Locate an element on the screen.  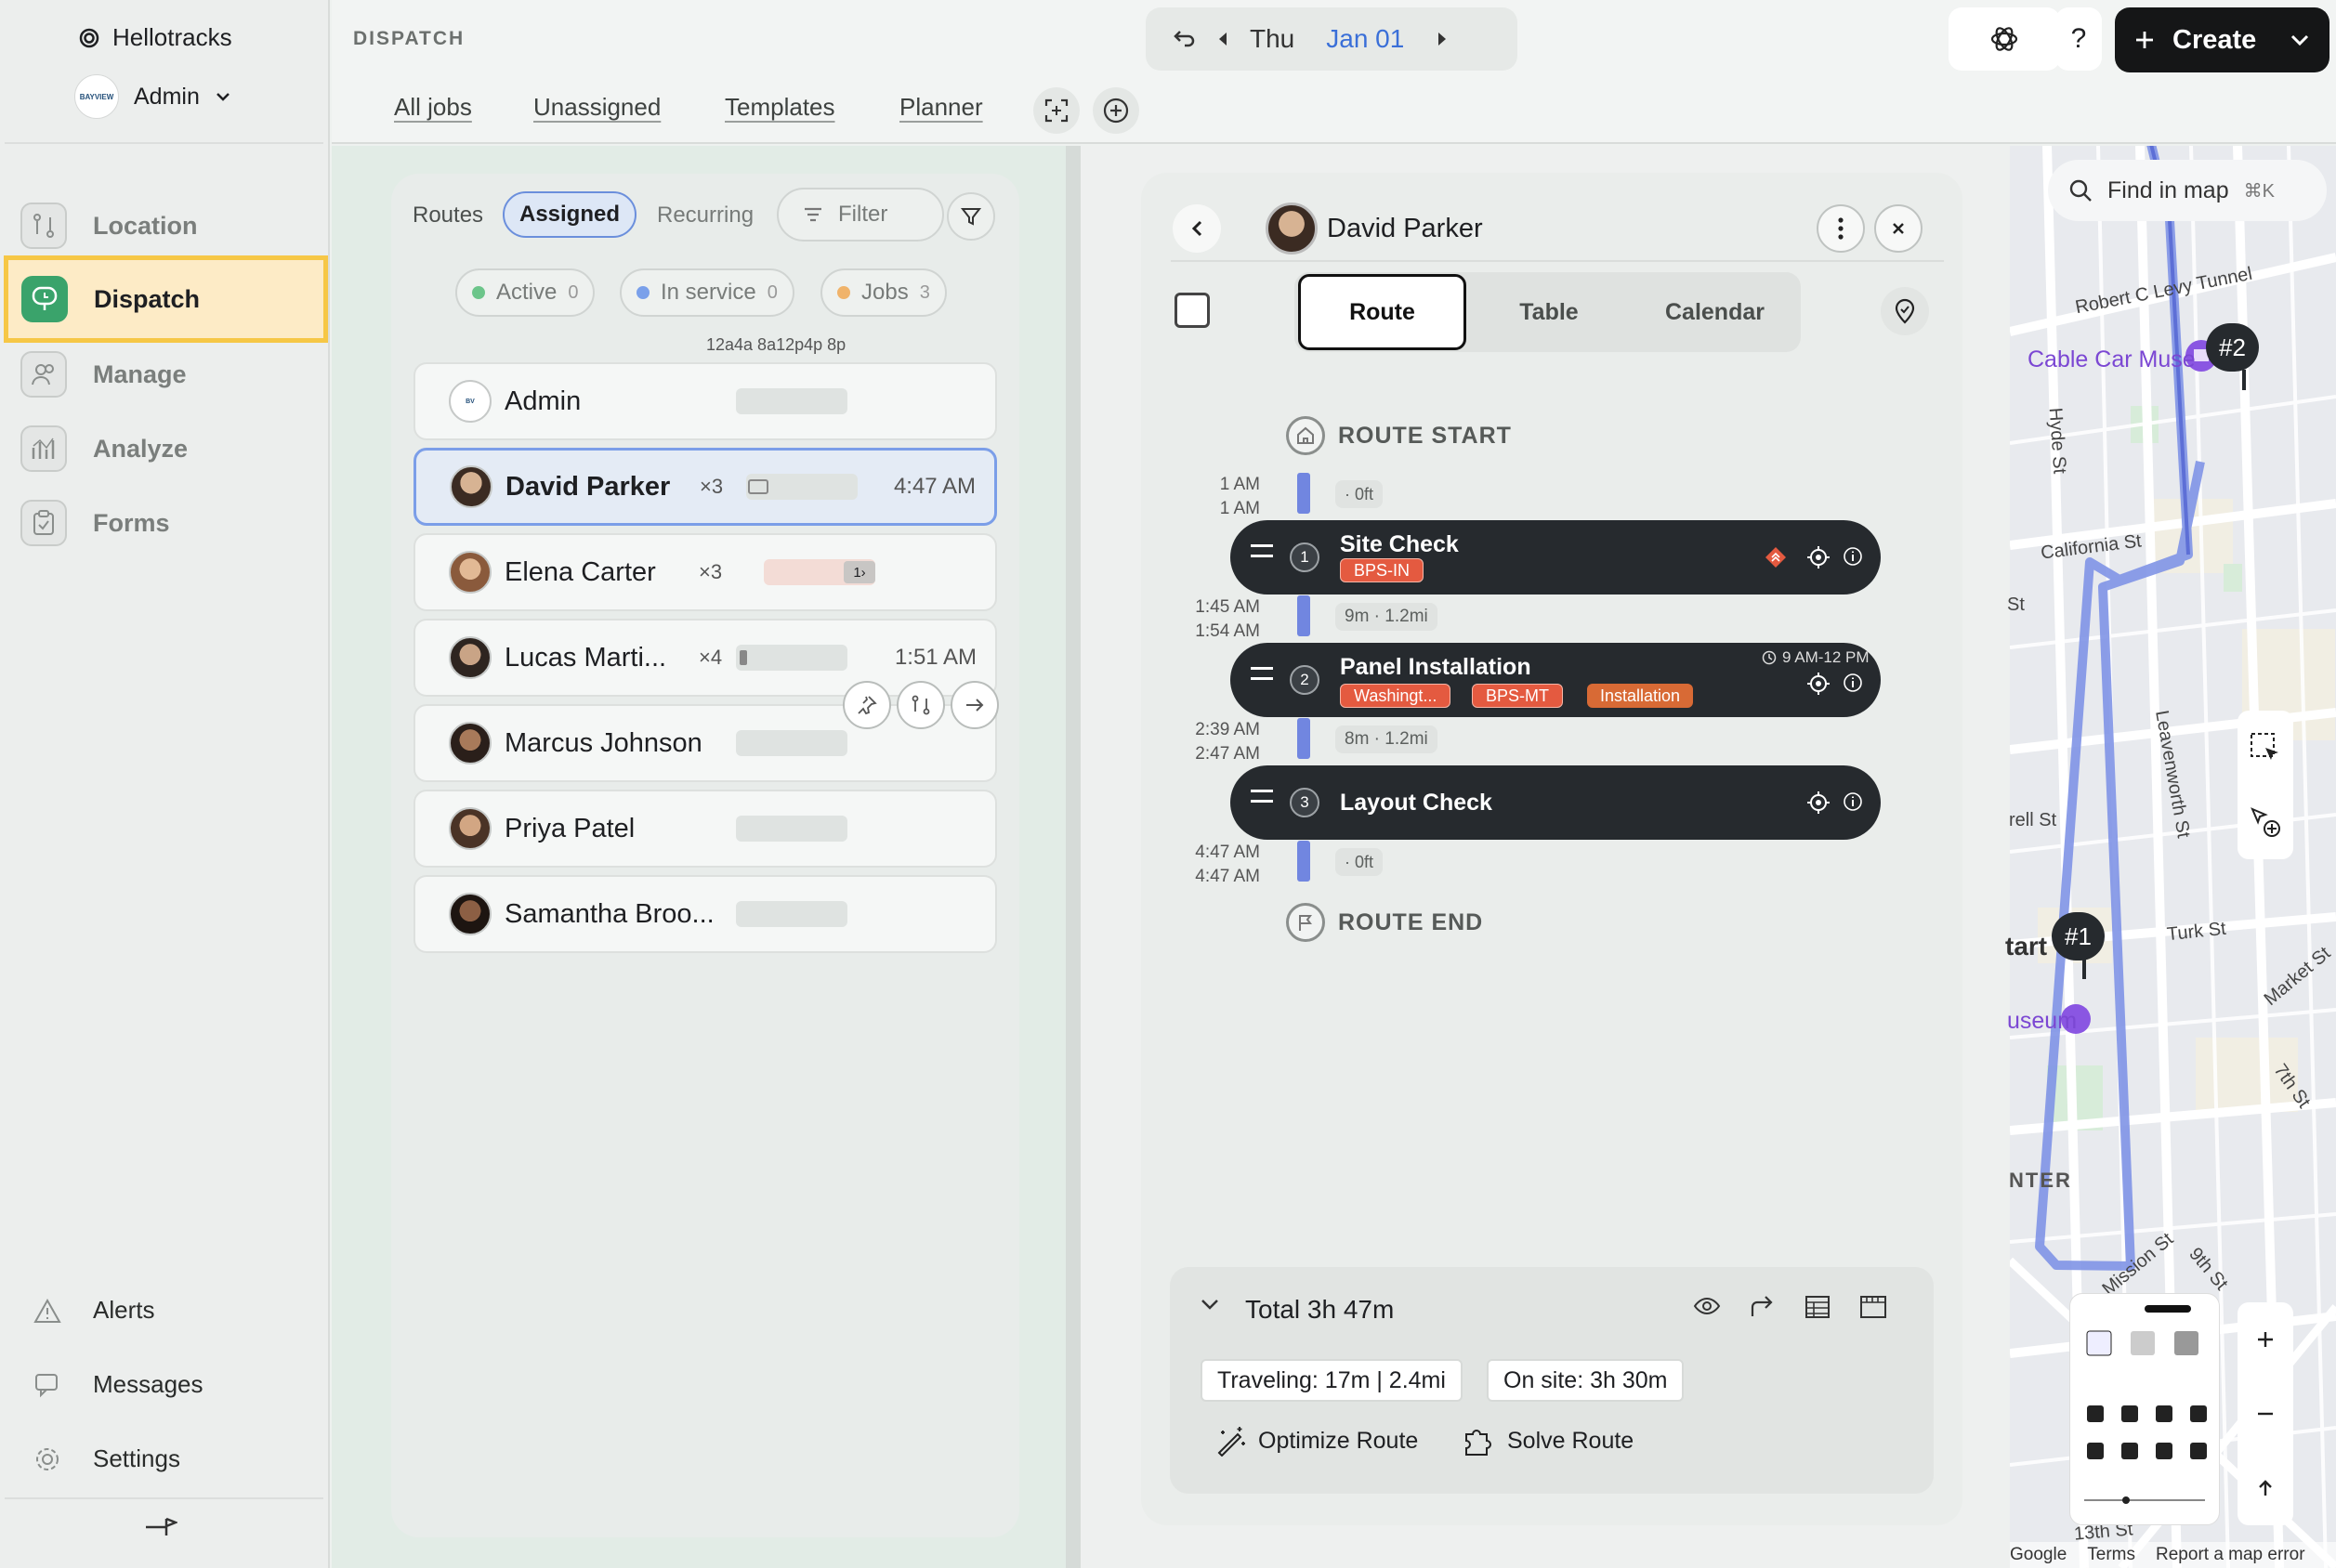
next-day-icon is located at coordinates (1442, 39).